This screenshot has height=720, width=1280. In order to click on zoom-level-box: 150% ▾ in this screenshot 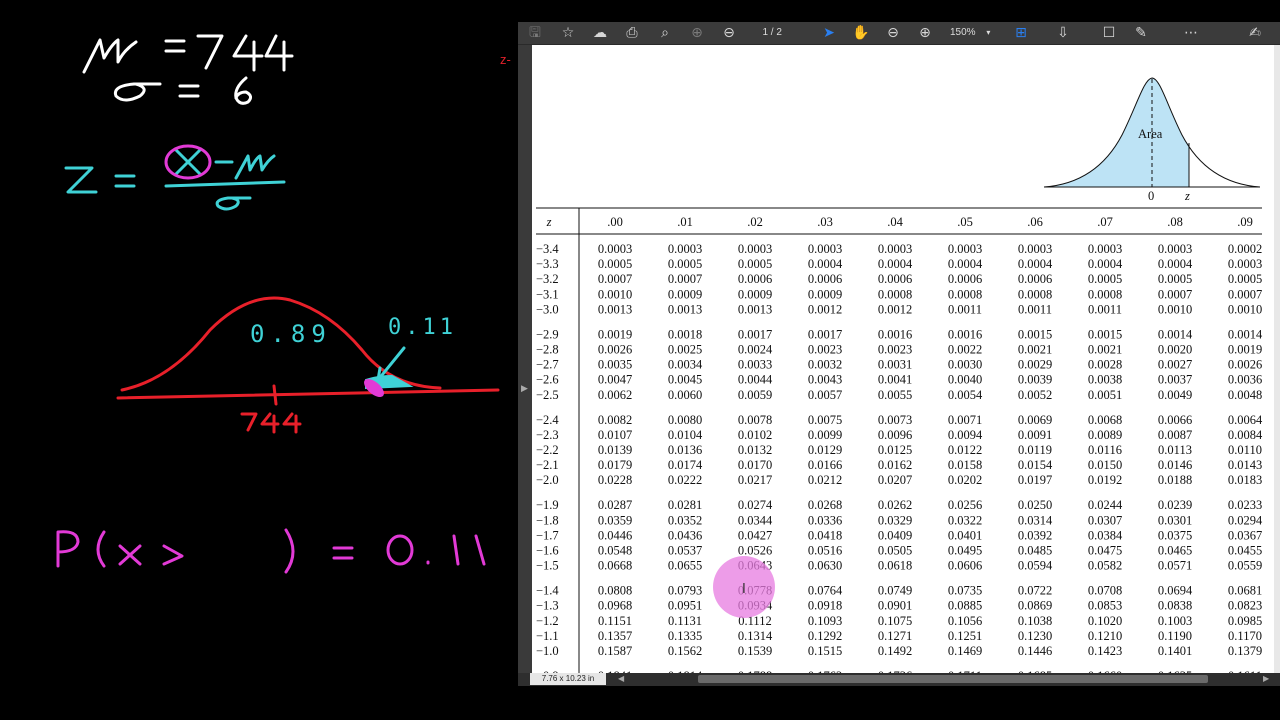, I will do `click(973, 33)`.